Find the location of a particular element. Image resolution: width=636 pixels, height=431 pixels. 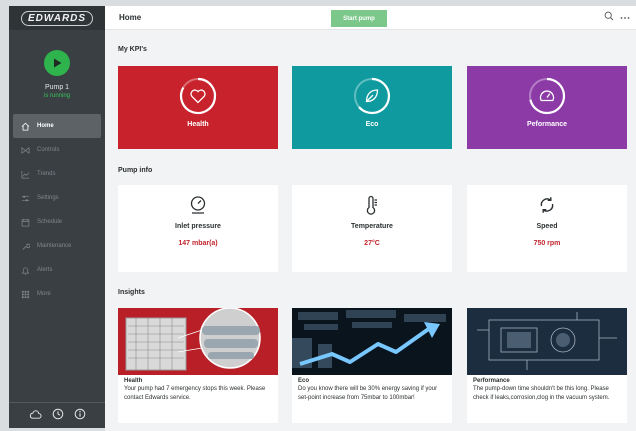

kpi-label: Peformance is located at coordinates (547, 124).